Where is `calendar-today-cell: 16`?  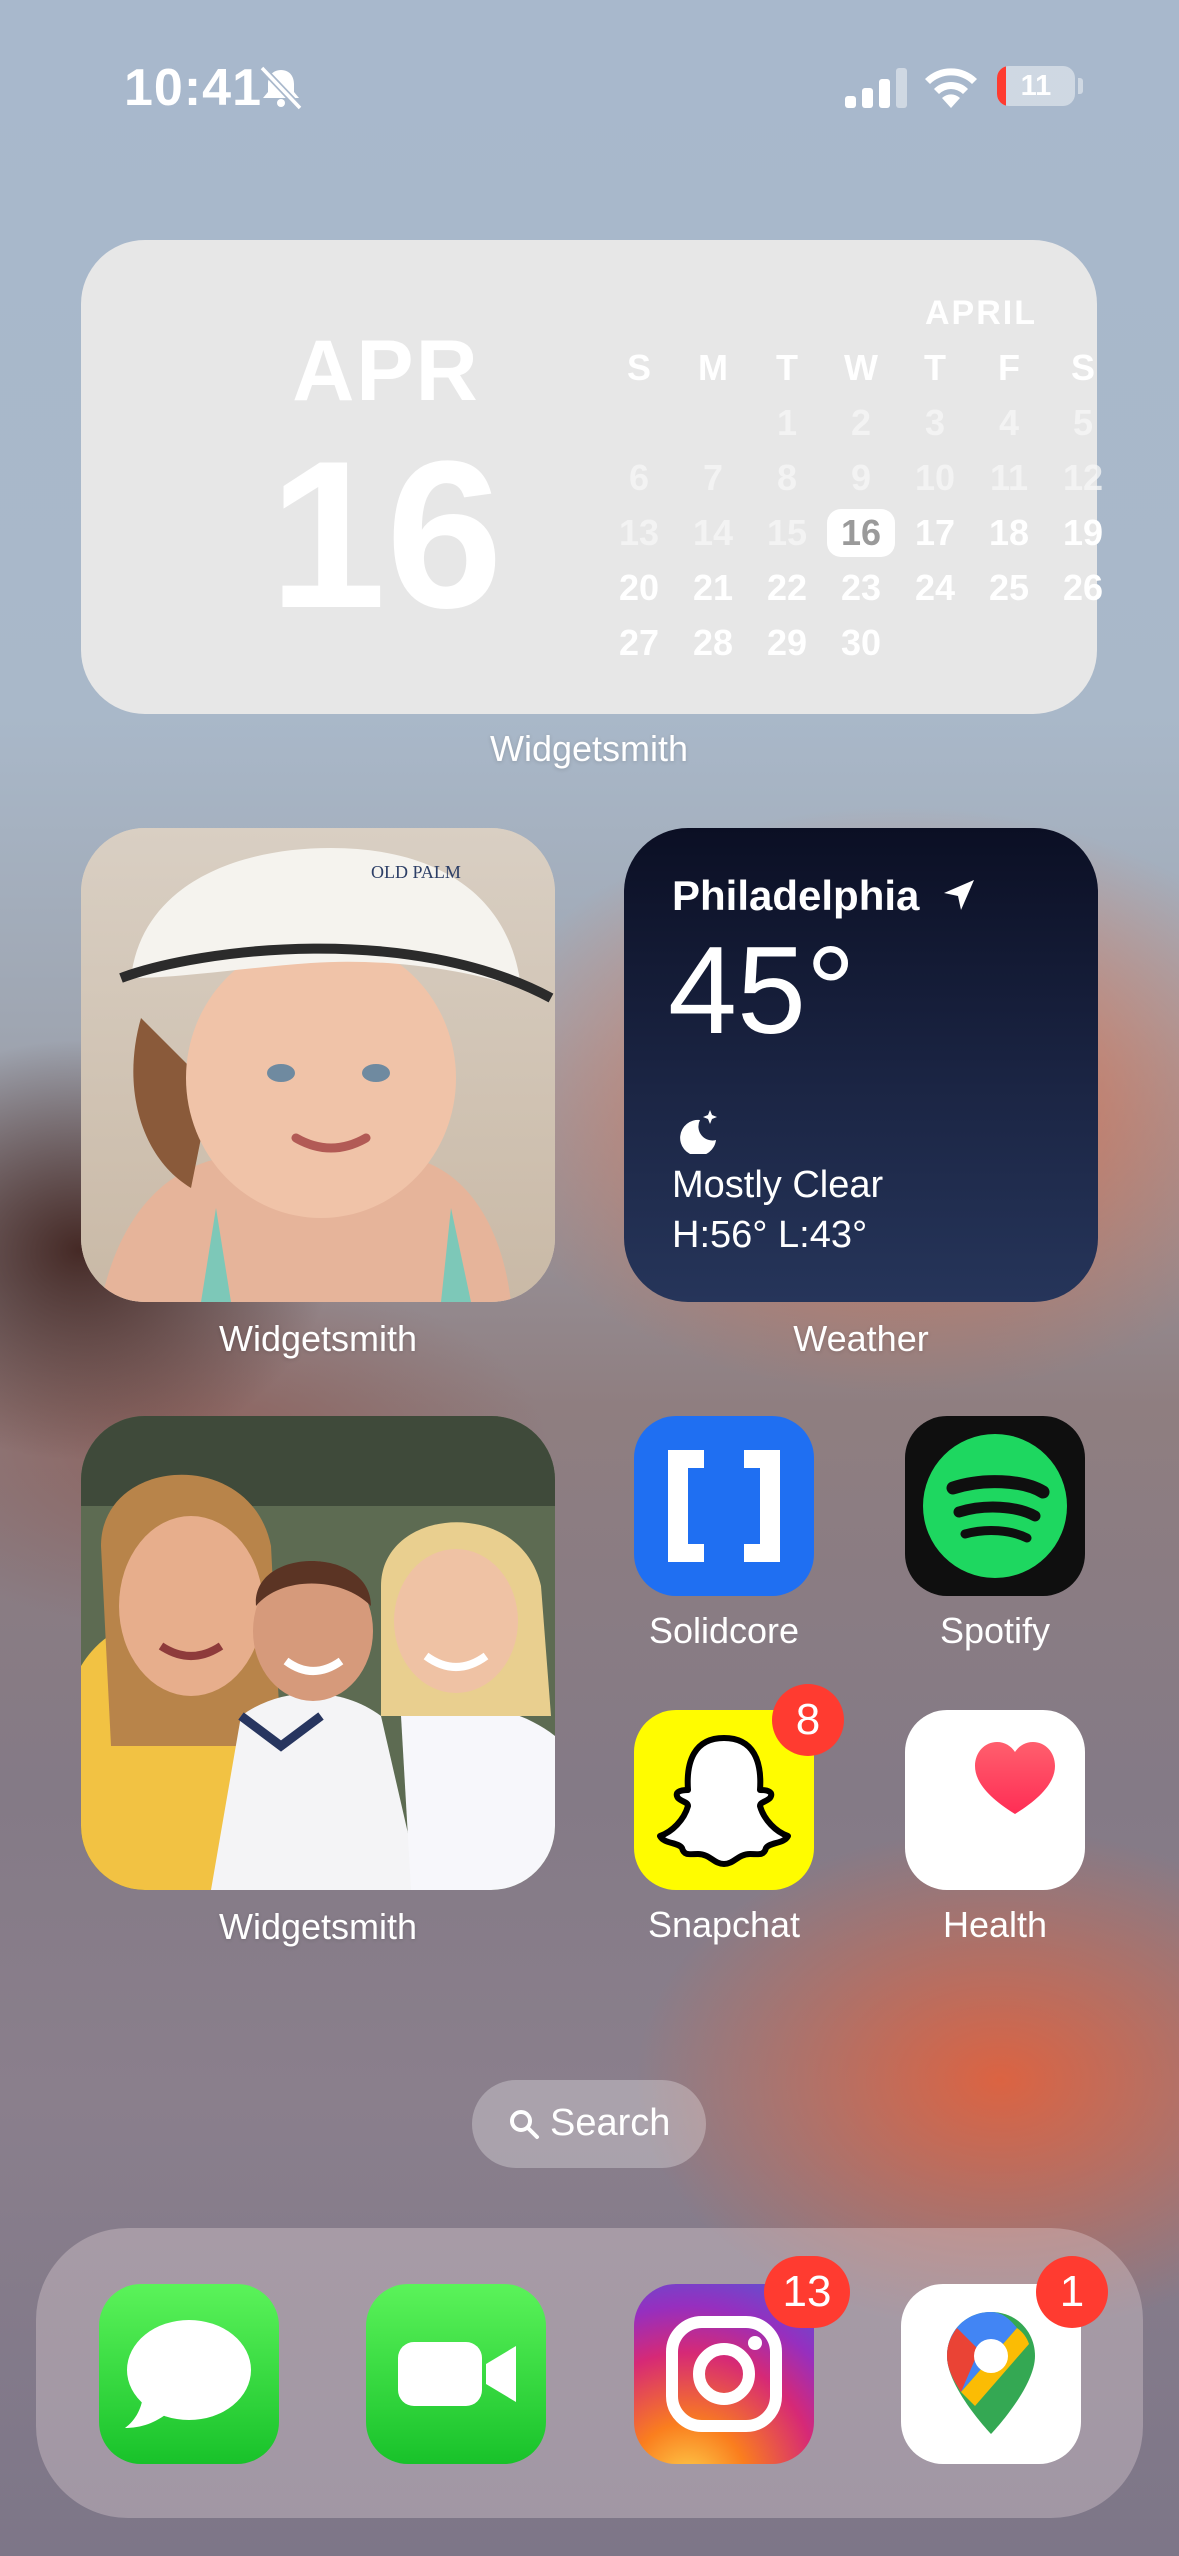 calendar-today-cell: 16 is located at coordinates (861, 532).